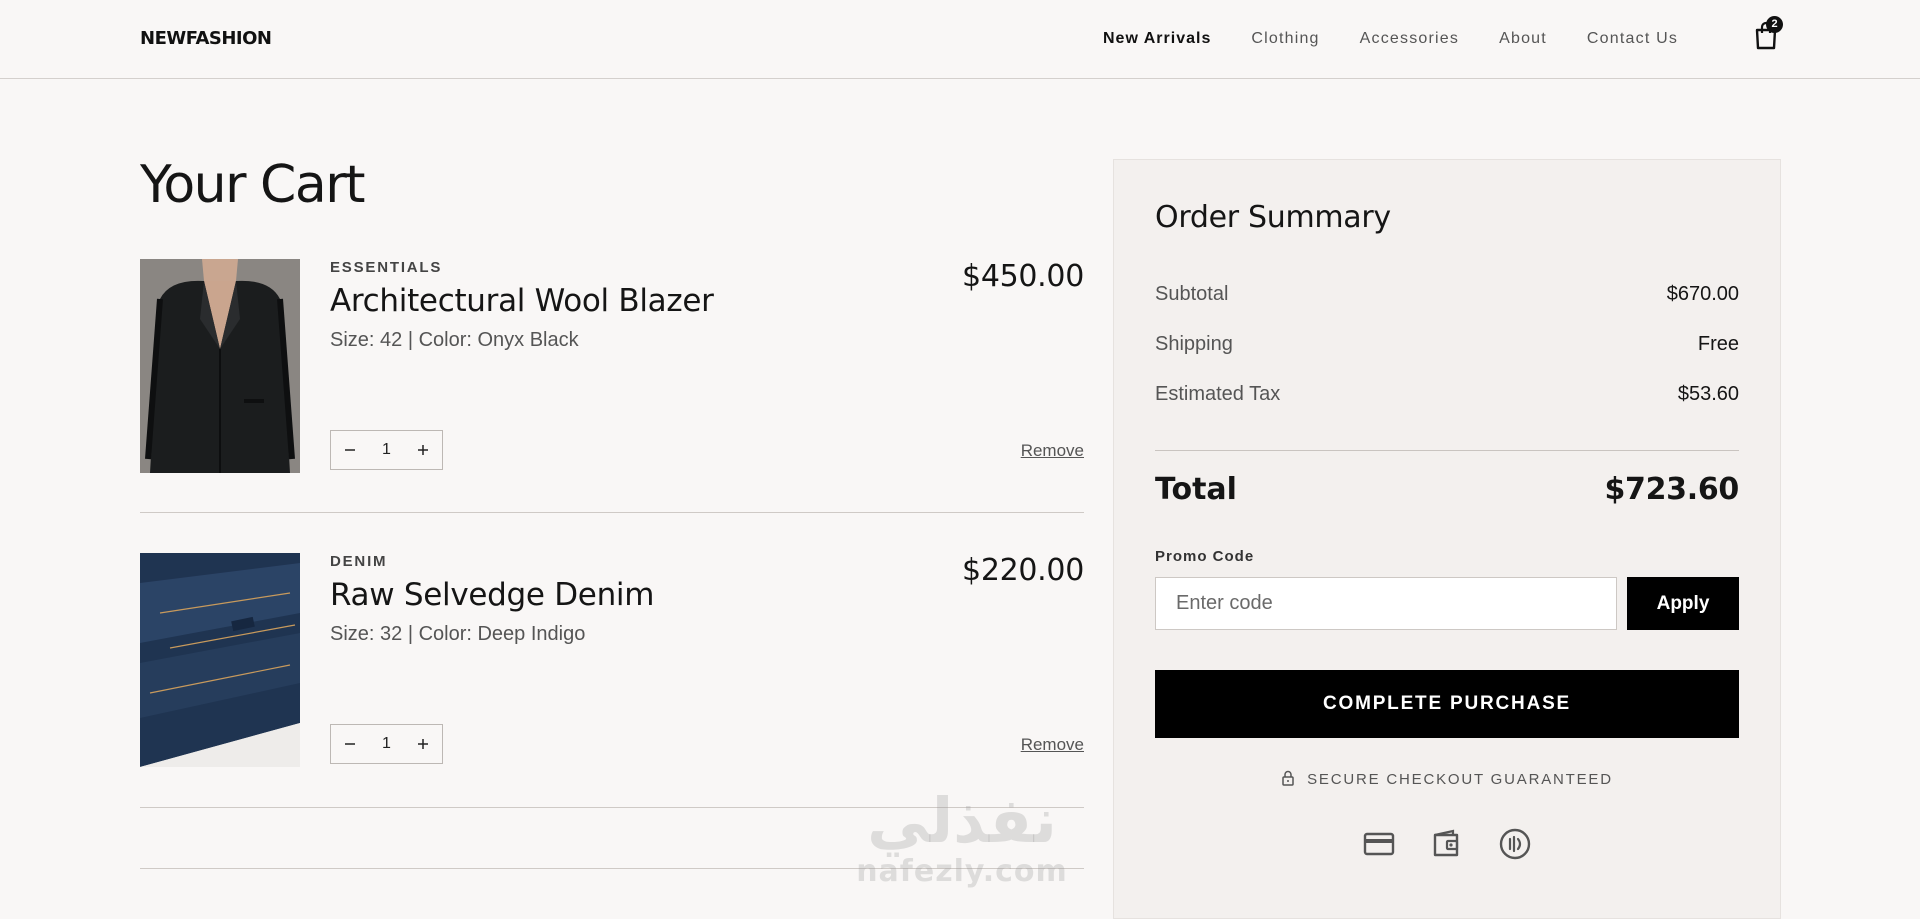 The height and width of the screenshot is (919, 1920). I want to click on watermark-arabic-text: نفذلي, so click(962, 820).